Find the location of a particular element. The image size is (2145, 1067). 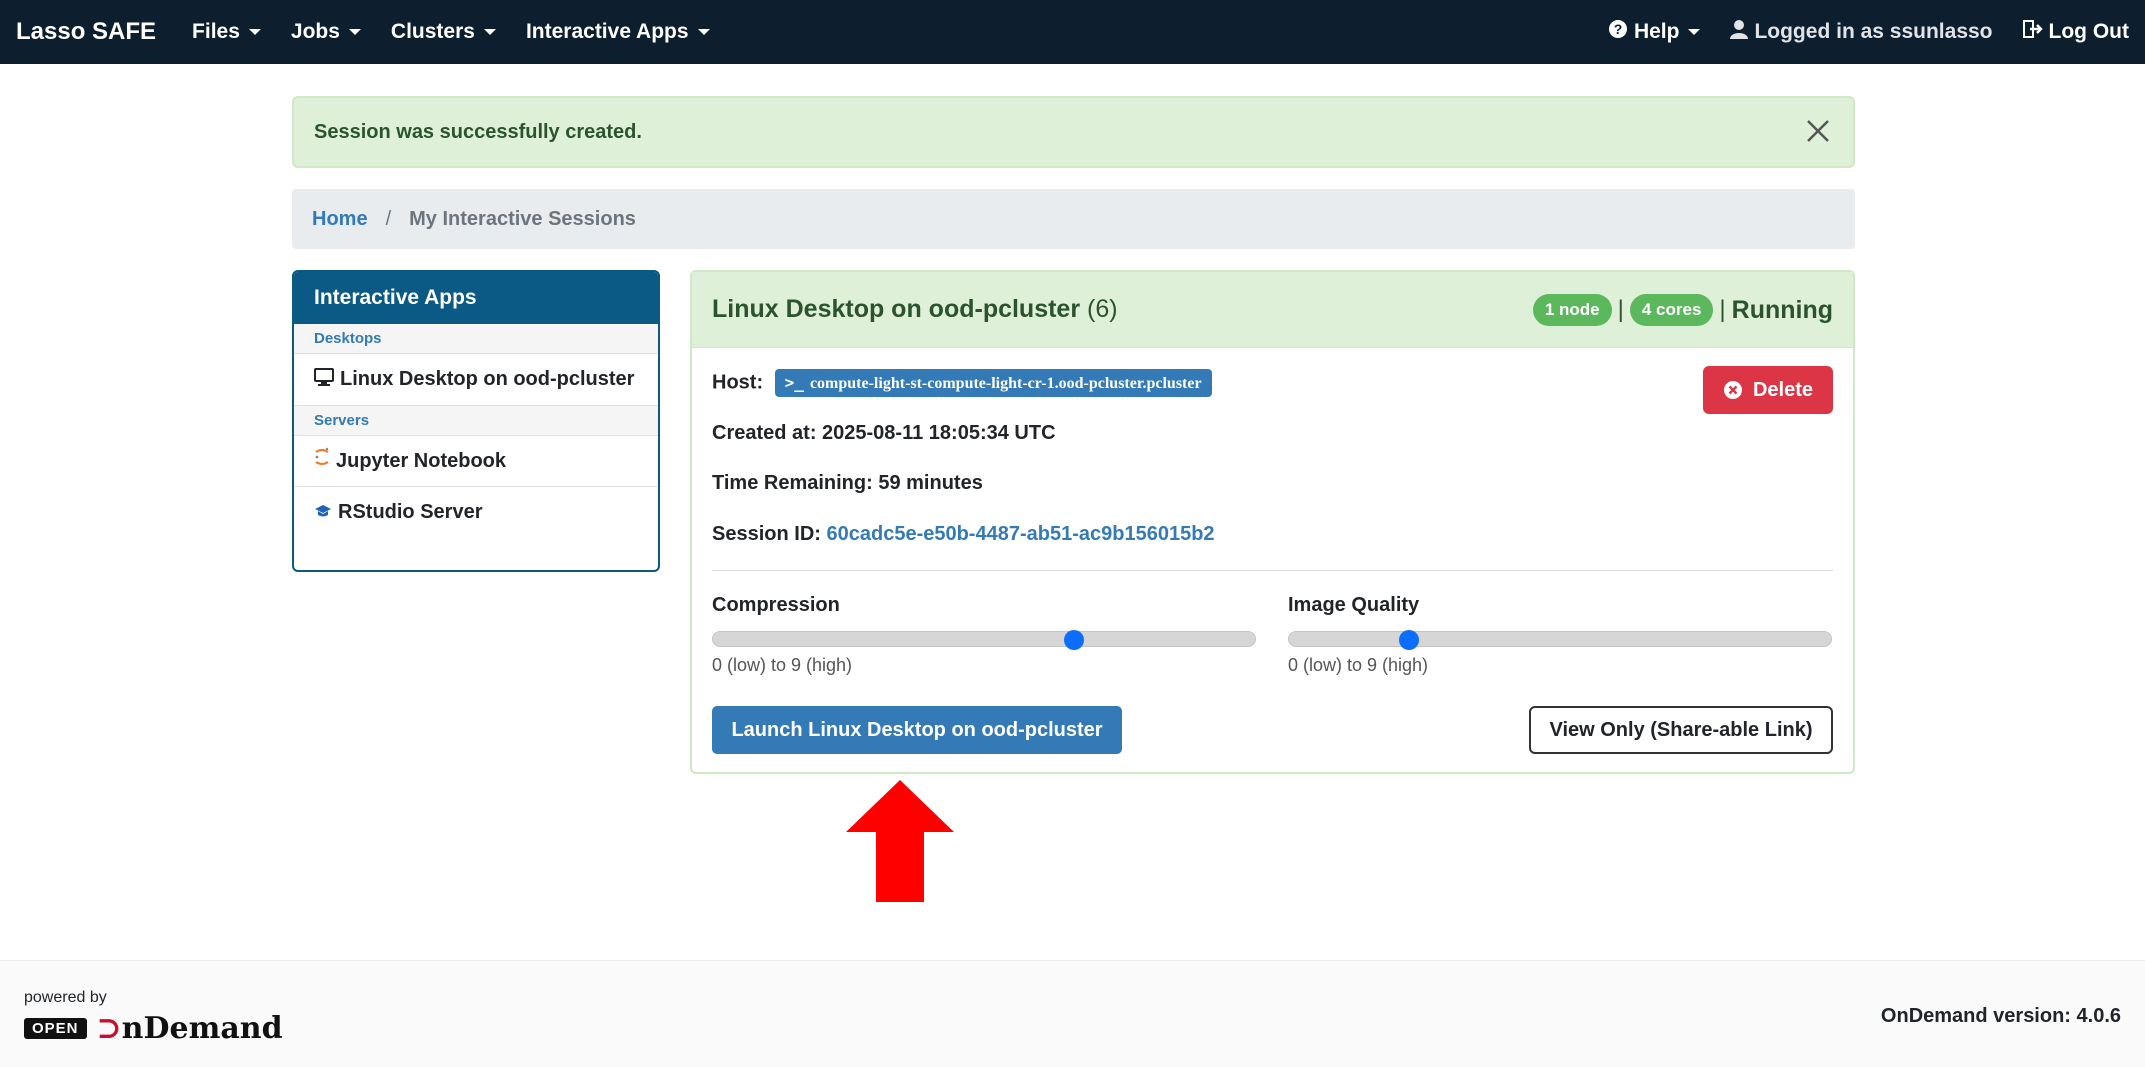

sidebar-item-rstudio: RStudio Server is located at coordinates (476, 512).